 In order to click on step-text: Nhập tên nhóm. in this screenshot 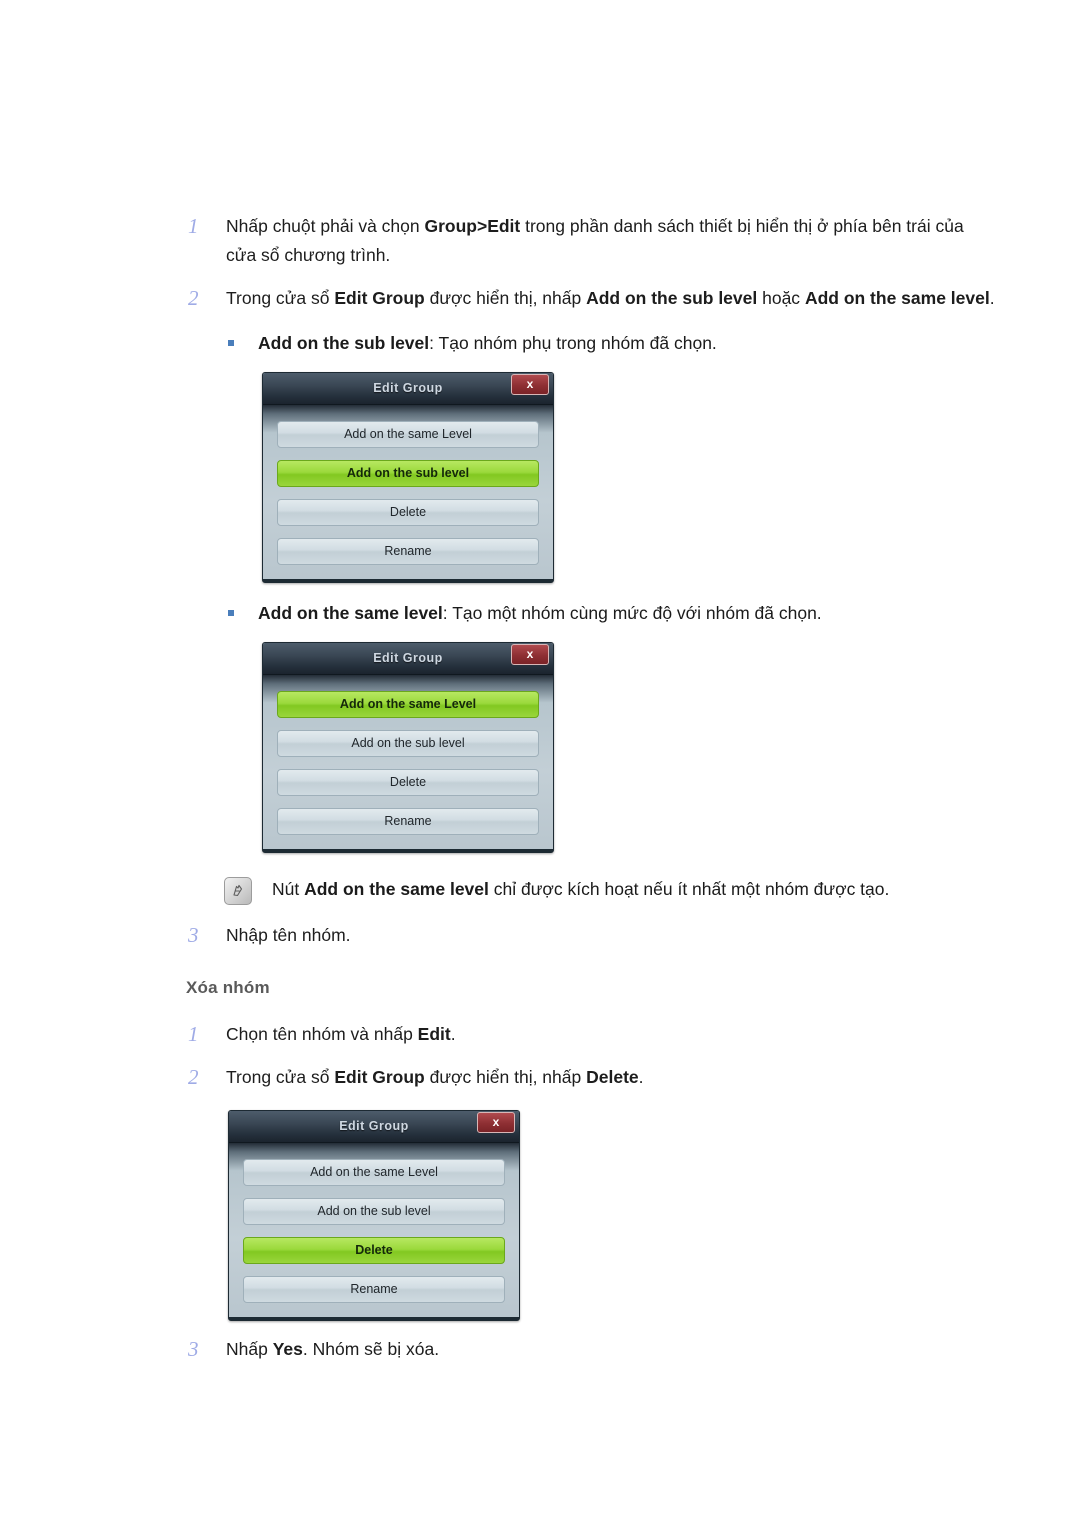, I will do `click(288, 935)`.